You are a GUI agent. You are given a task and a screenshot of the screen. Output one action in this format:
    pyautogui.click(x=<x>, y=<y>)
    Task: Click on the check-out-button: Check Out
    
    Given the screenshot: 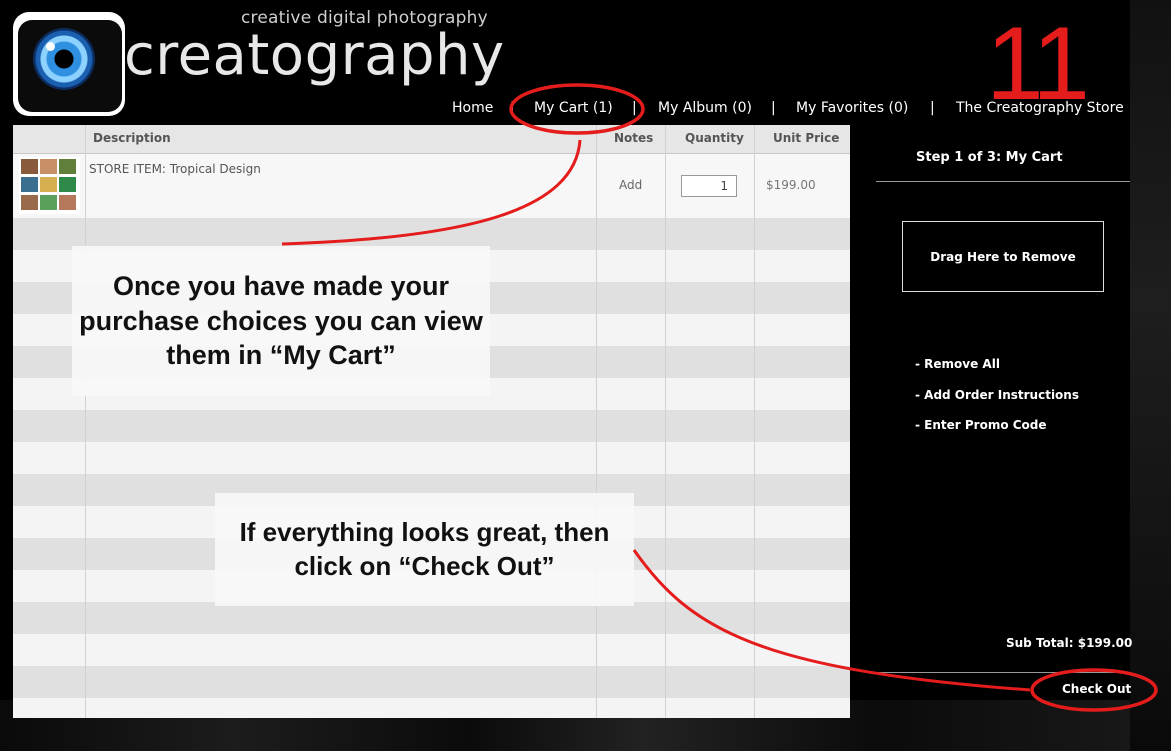 What is the action you would take?
    pyautogui.click(x=1096, y=689)
    